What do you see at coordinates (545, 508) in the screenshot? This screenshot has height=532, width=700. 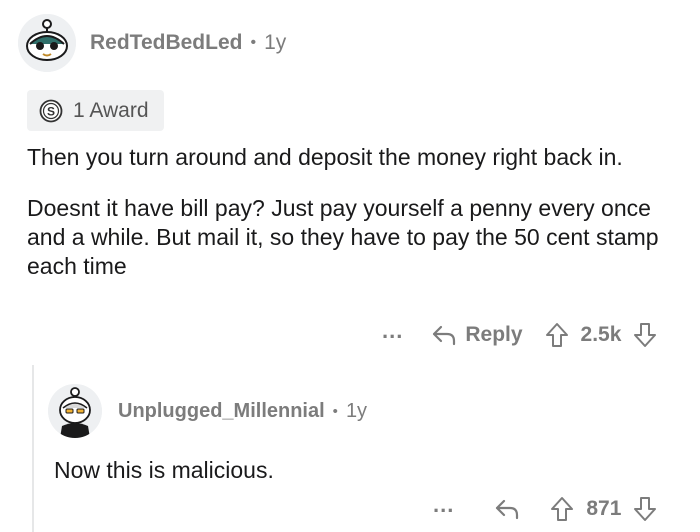 I see `comment-actions: ... 871` at bounding box center [545, 508].